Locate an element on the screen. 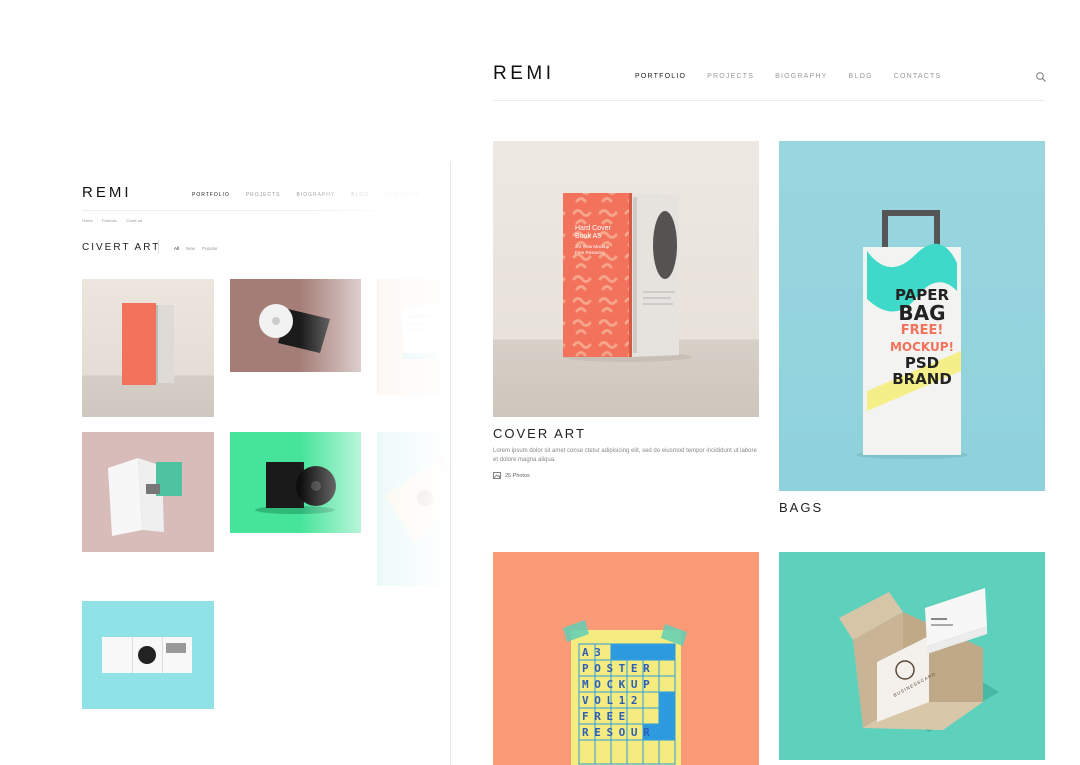 The height and width of the screenshot is (765, 1080). open-book-image is located at coordinates (426, 330).